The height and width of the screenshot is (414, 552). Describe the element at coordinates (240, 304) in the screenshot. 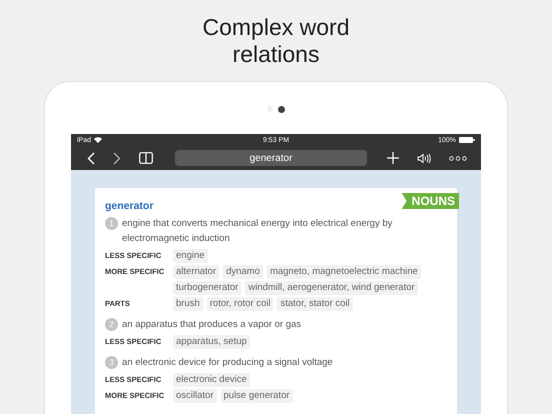

I see `related-term: rotor, rotor coil` at that location.